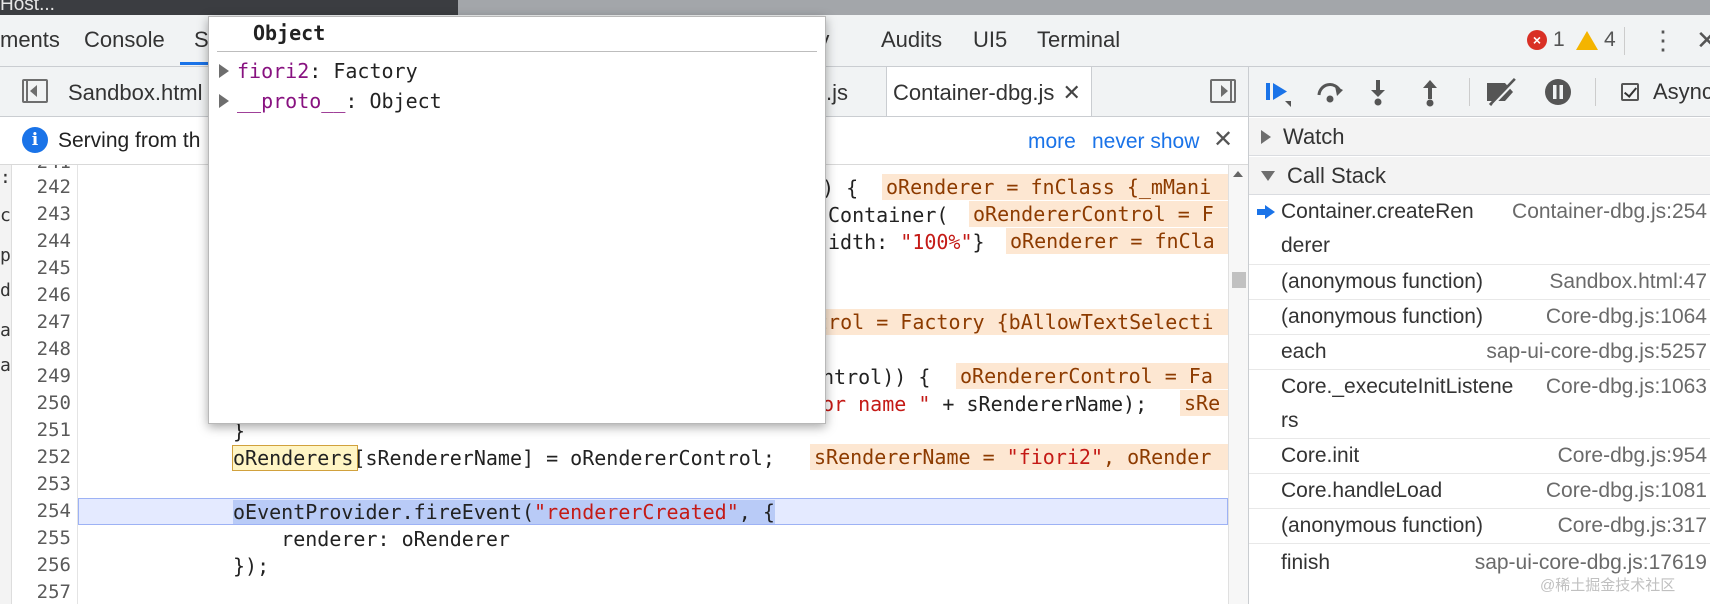 Image resolution: width=1710 pixels, height=604 pixels. I want to click on info-icon: i, so click(35, 140).